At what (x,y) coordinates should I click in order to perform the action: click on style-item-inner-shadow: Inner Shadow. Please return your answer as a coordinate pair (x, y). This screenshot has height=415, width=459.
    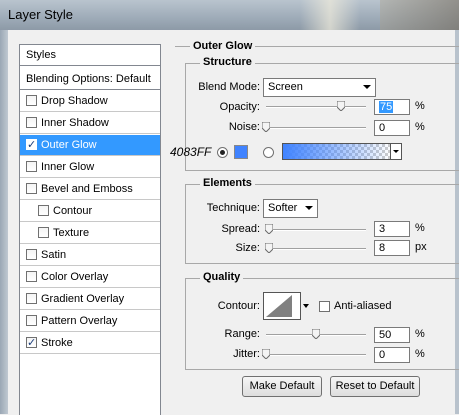
    Looking at the image, I should click on (90, 123).